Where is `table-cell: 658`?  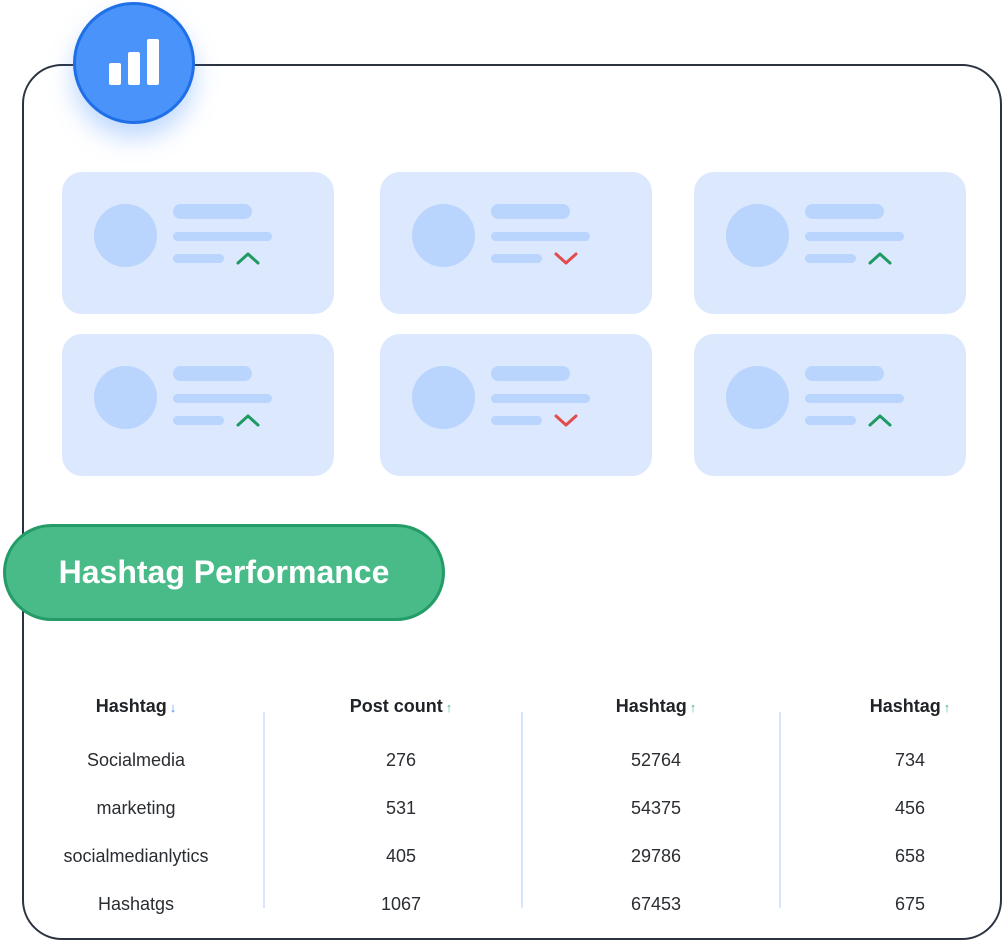
table-cell: 658 is located at coordinates (910, 856).